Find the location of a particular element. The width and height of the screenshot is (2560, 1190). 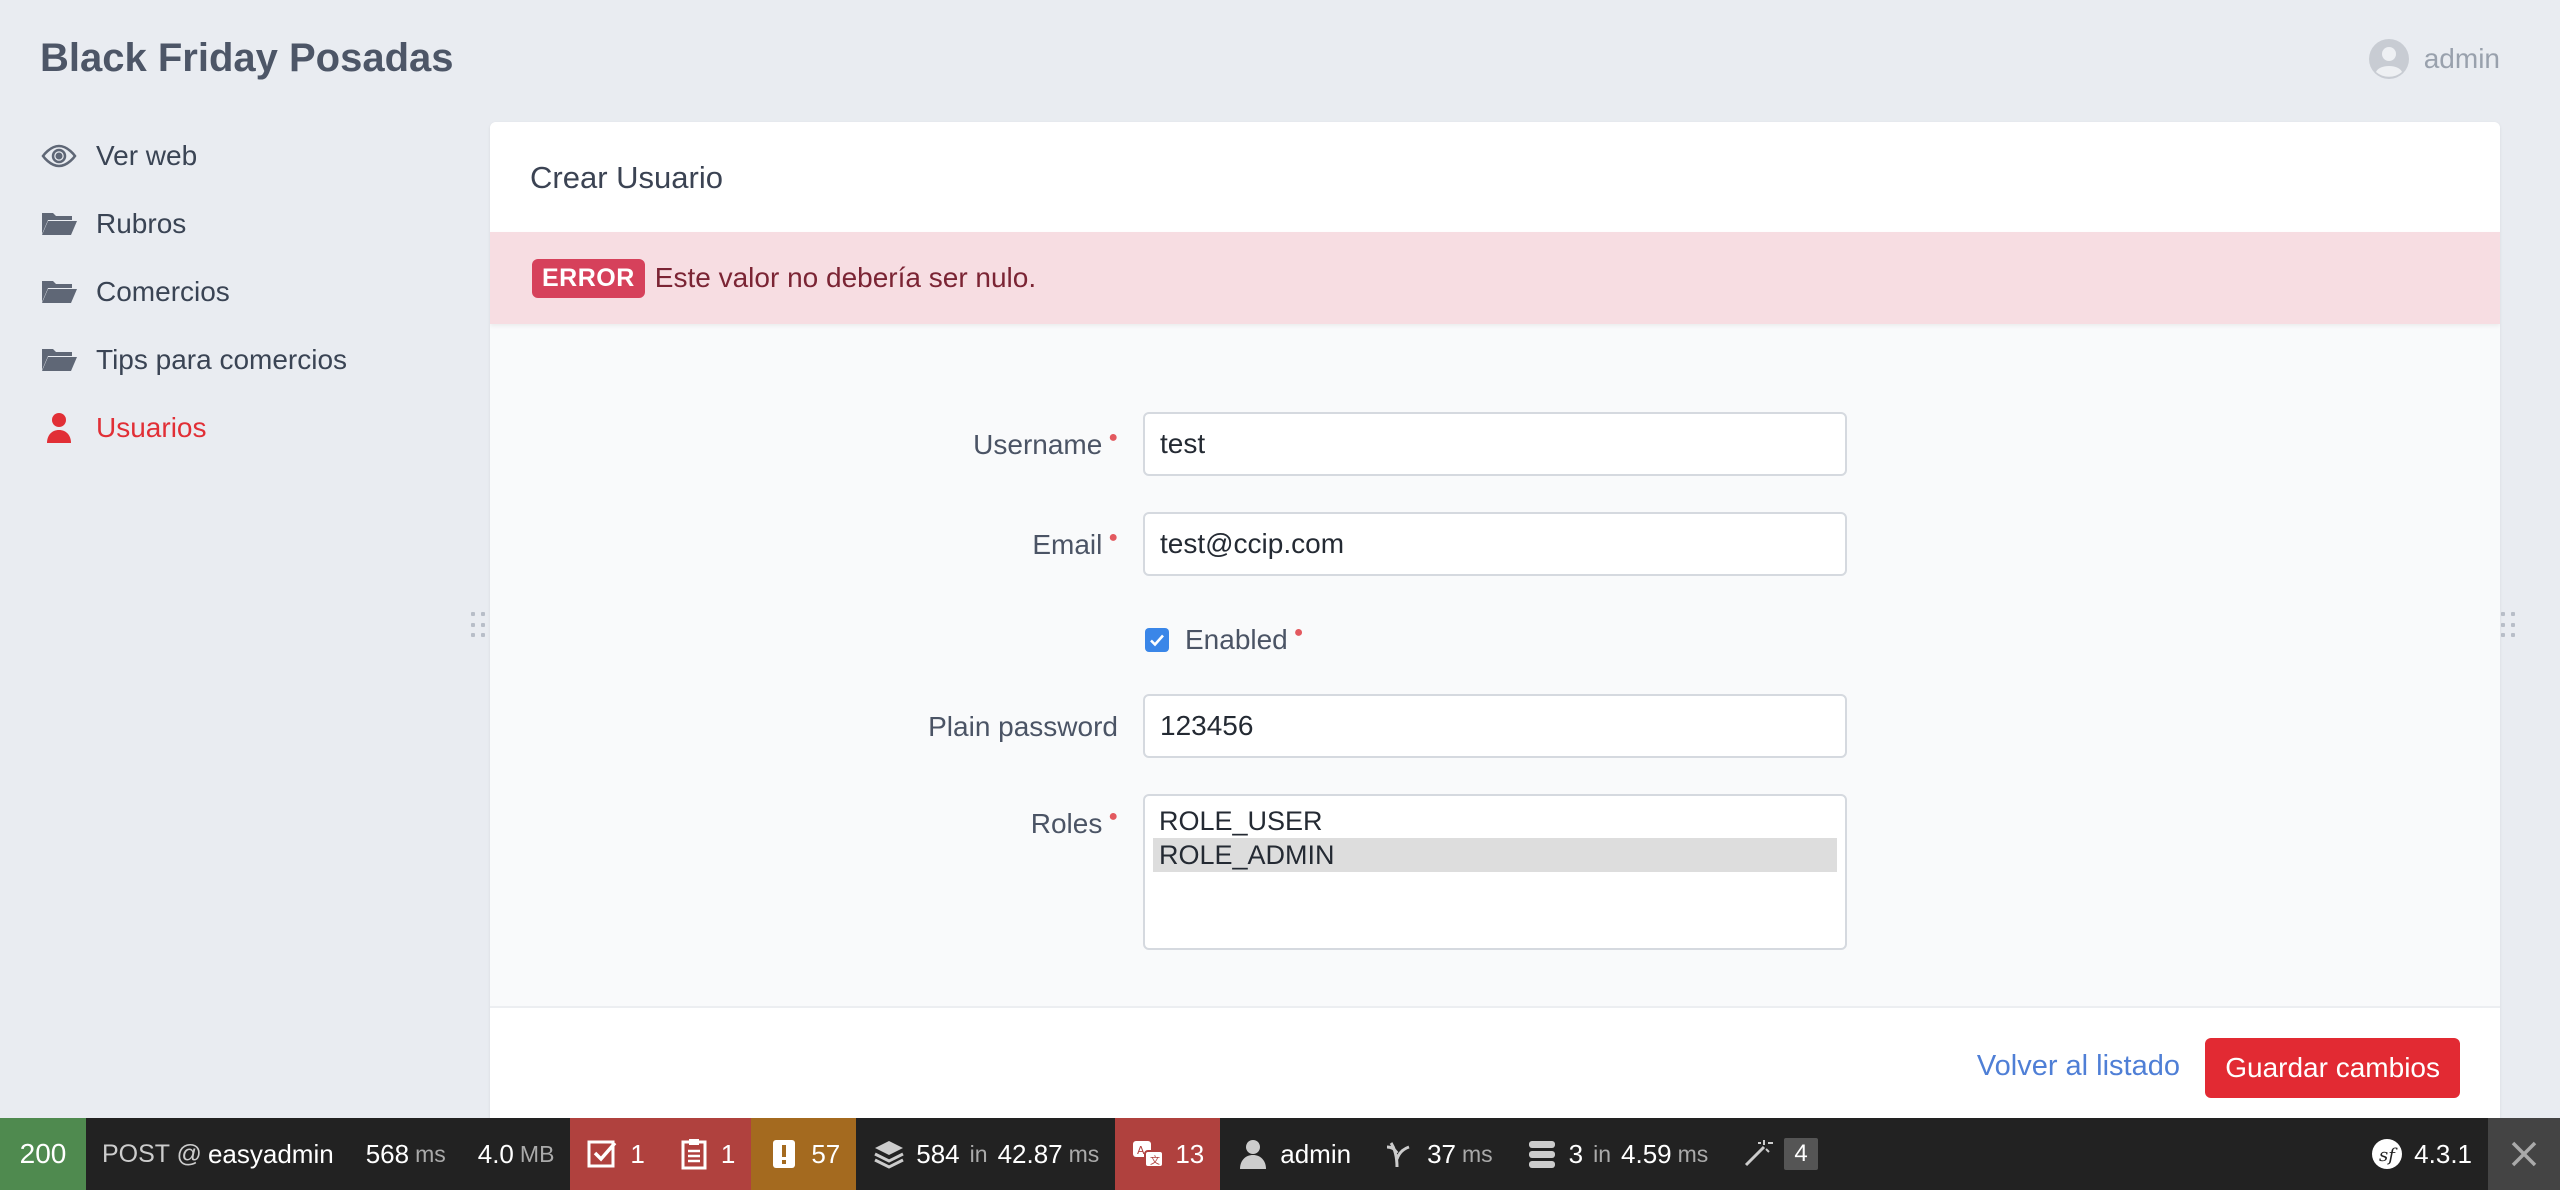

twig-unit: ms is located at coordinates (1477, 1153).